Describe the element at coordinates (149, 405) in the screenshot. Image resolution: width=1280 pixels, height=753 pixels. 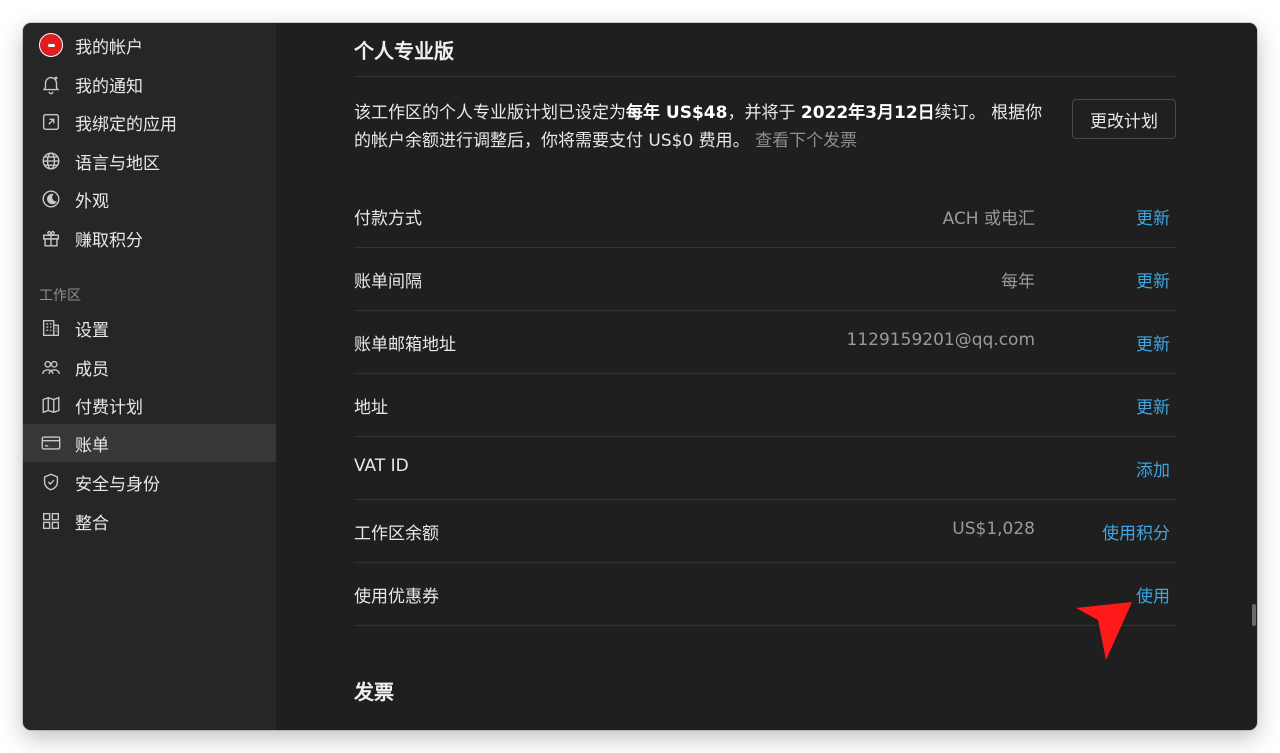
I see `sidebar-item-plans: 付费计划` at that location.